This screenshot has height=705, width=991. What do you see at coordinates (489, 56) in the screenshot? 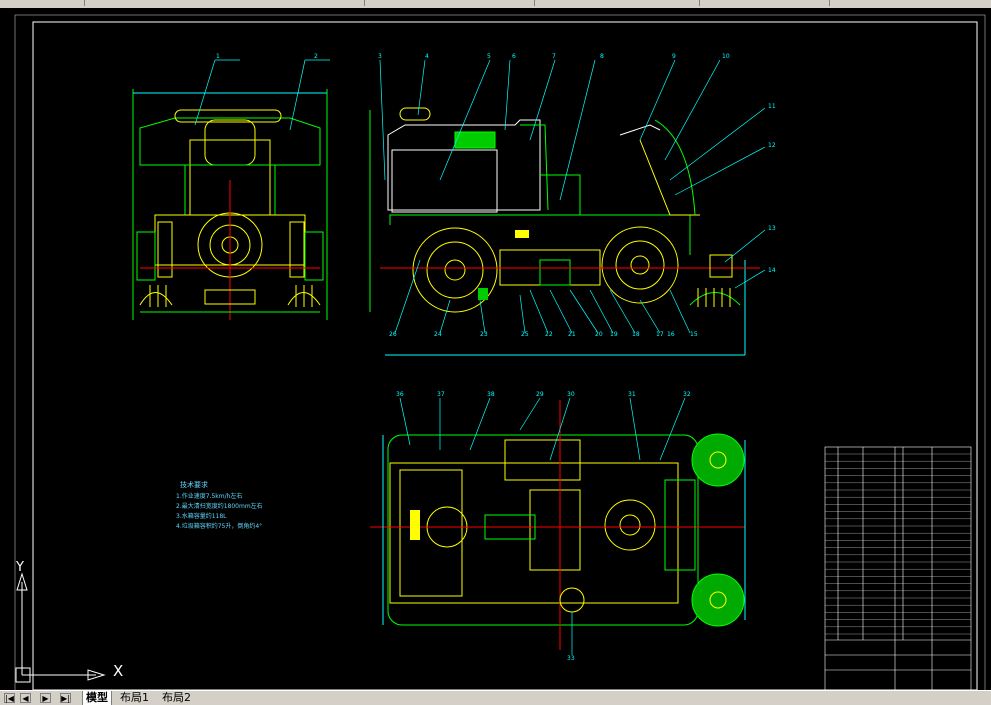
I see `part-balloon-number: 5` at bounding box center [489, 56].